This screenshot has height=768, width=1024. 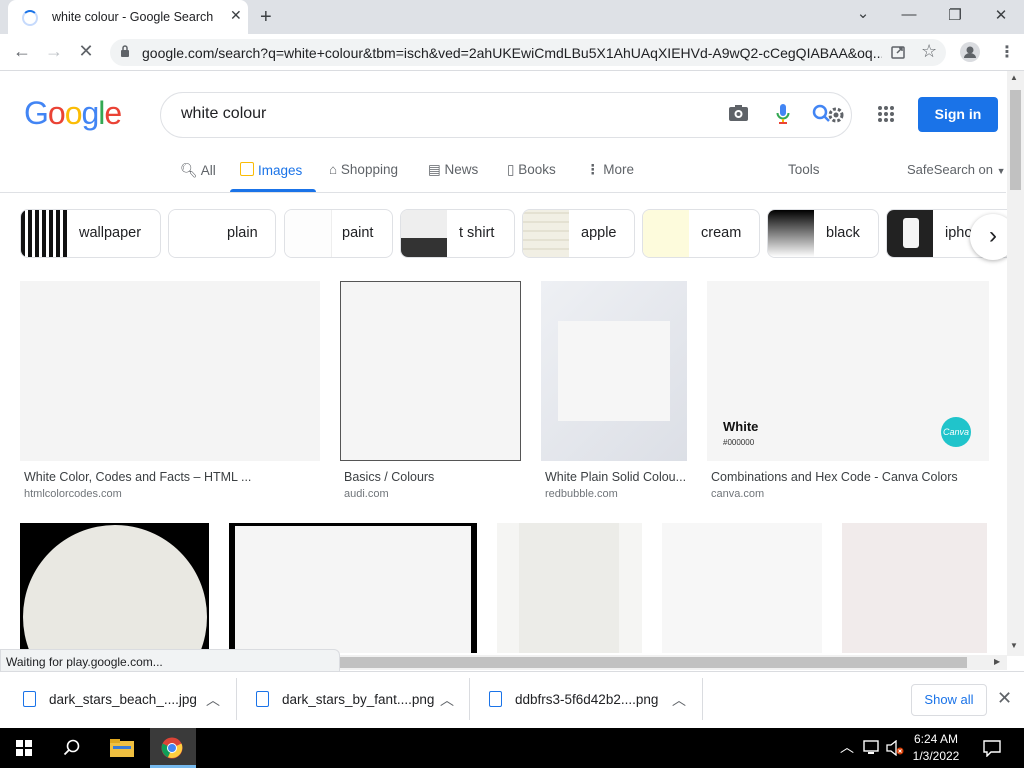 What do you see at coordinates (850, 477) in the screenshot?
I see `result-title: Combinations and Hex Code - Canva Colors` at bounding box center [850, 477].